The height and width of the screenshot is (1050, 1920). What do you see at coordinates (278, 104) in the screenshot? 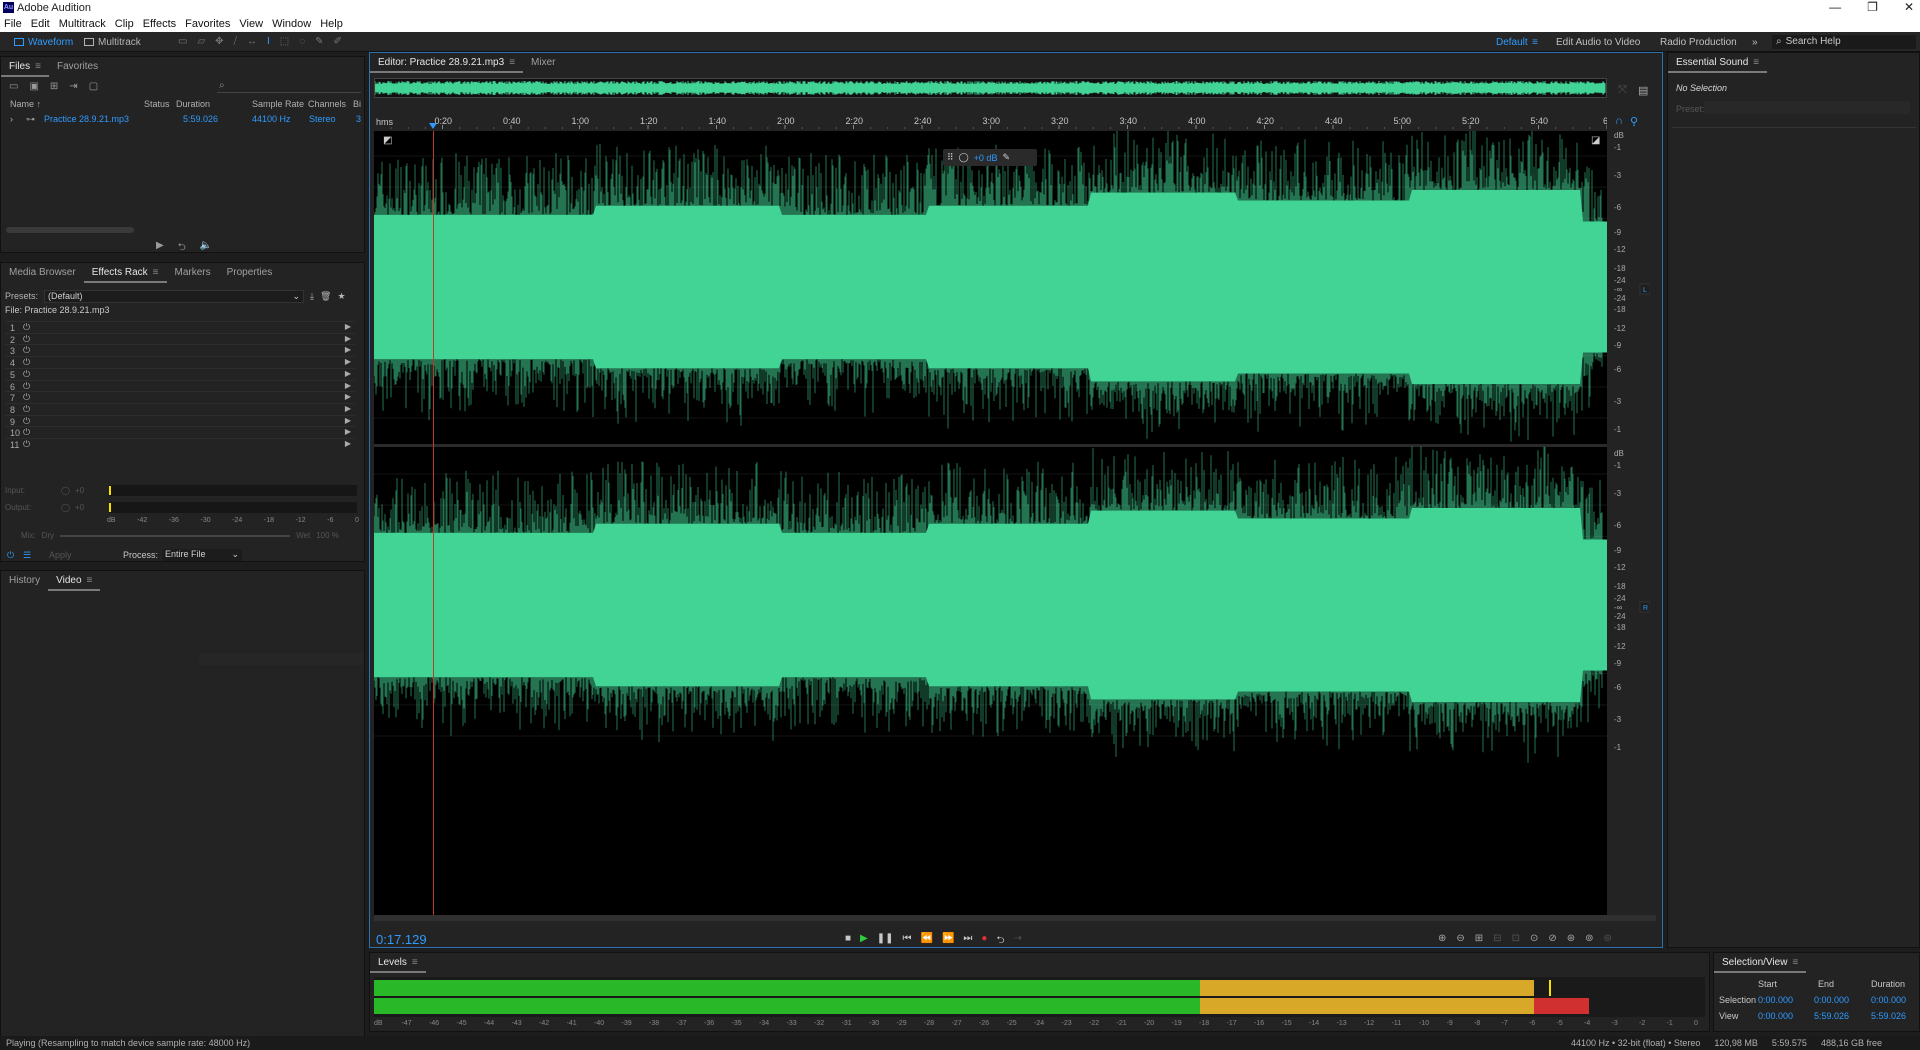
I see `column-sample-rate: Sample Rate` at bounding box center [278, 104].